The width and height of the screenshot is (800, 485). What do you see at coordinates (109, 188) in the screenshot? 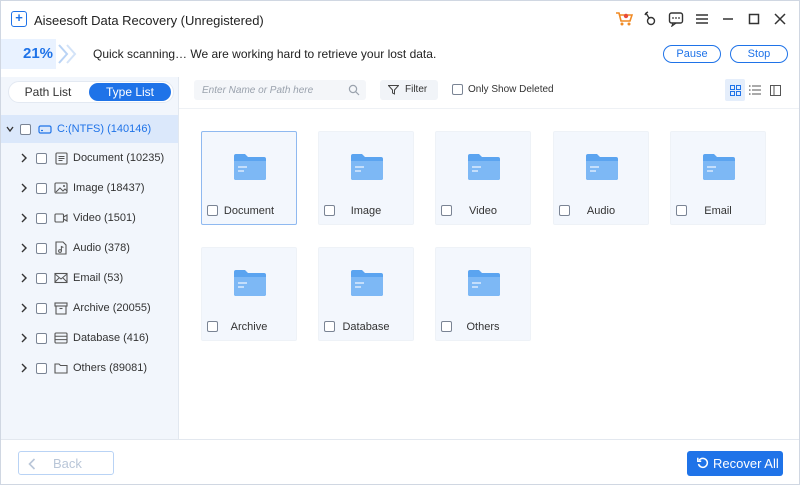
I see `tree-item-label: Image (18437)` at bounding box center [109, 188].